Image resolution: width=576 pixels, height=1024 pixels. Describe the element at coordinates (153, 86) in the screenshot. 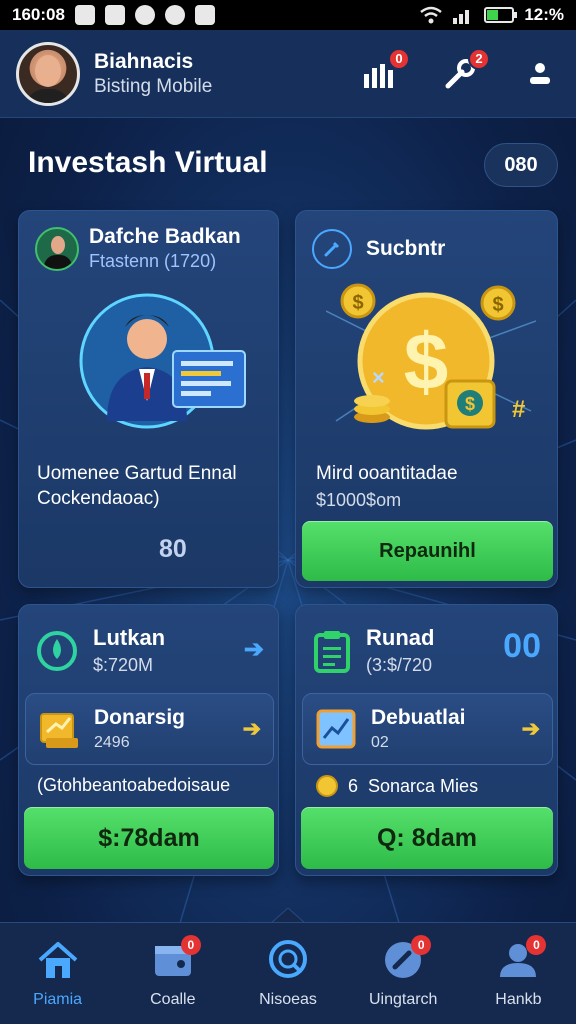

I see `user-subtitle: Bisting Mobile` at that location.